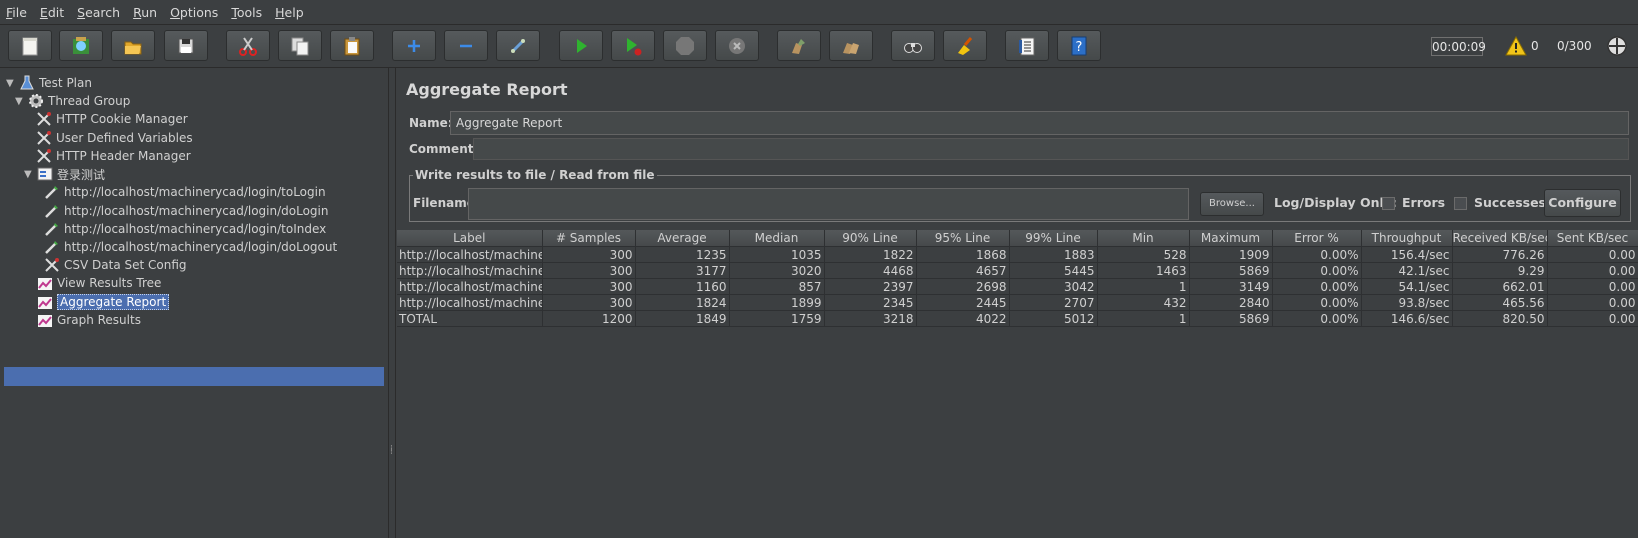  Describe the element at coordinates (1617, 46) in the screenshot. I see `remote-icon` at that location.